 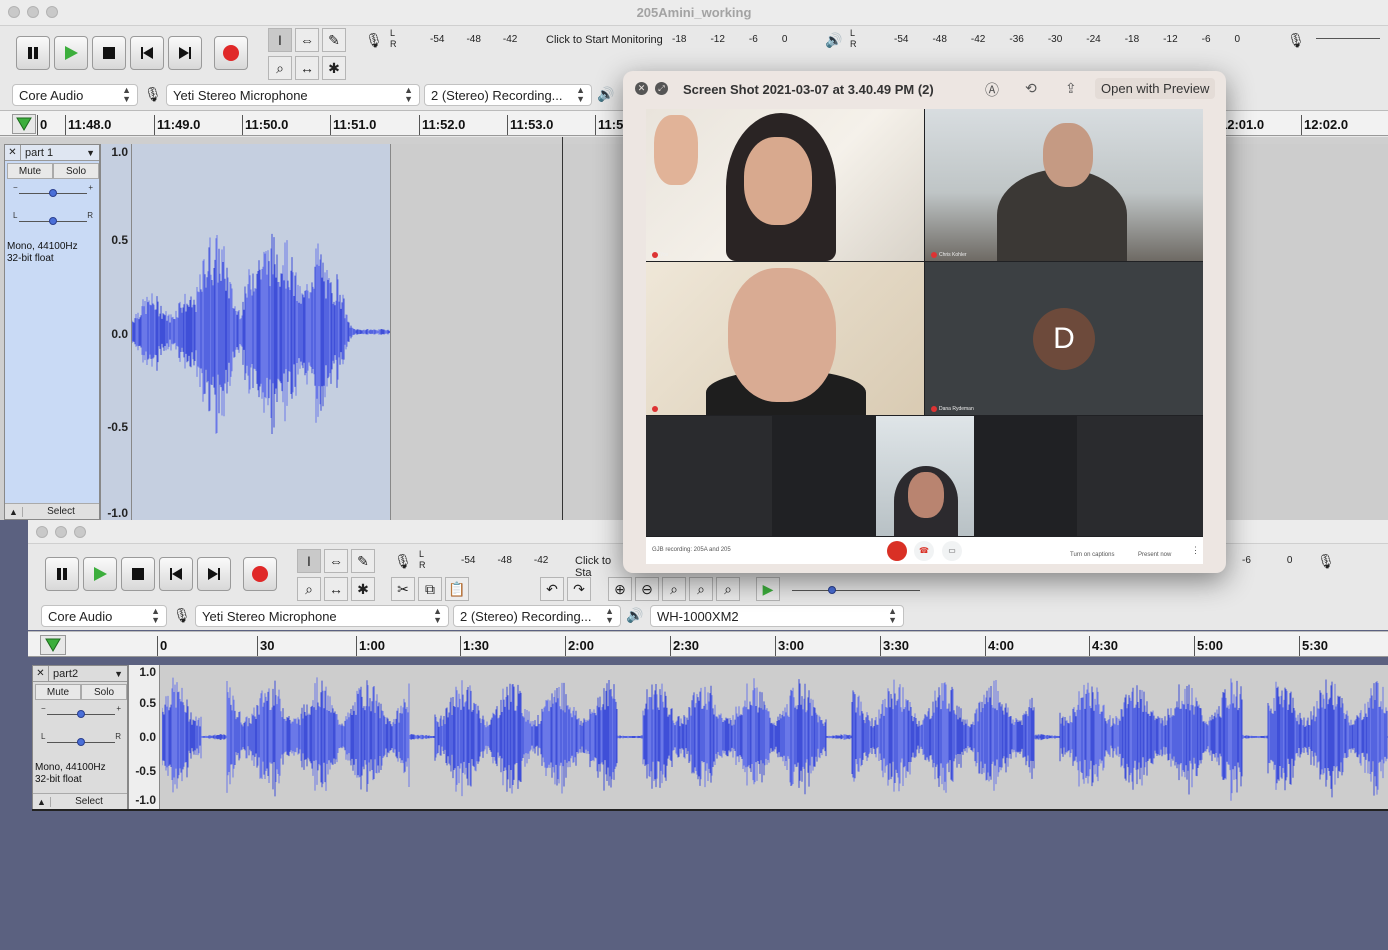 What do you see at coordinates (647, 589) in the screenshot?
I see `zoom-out-button: ⊖` at bounding box center [647, 589].